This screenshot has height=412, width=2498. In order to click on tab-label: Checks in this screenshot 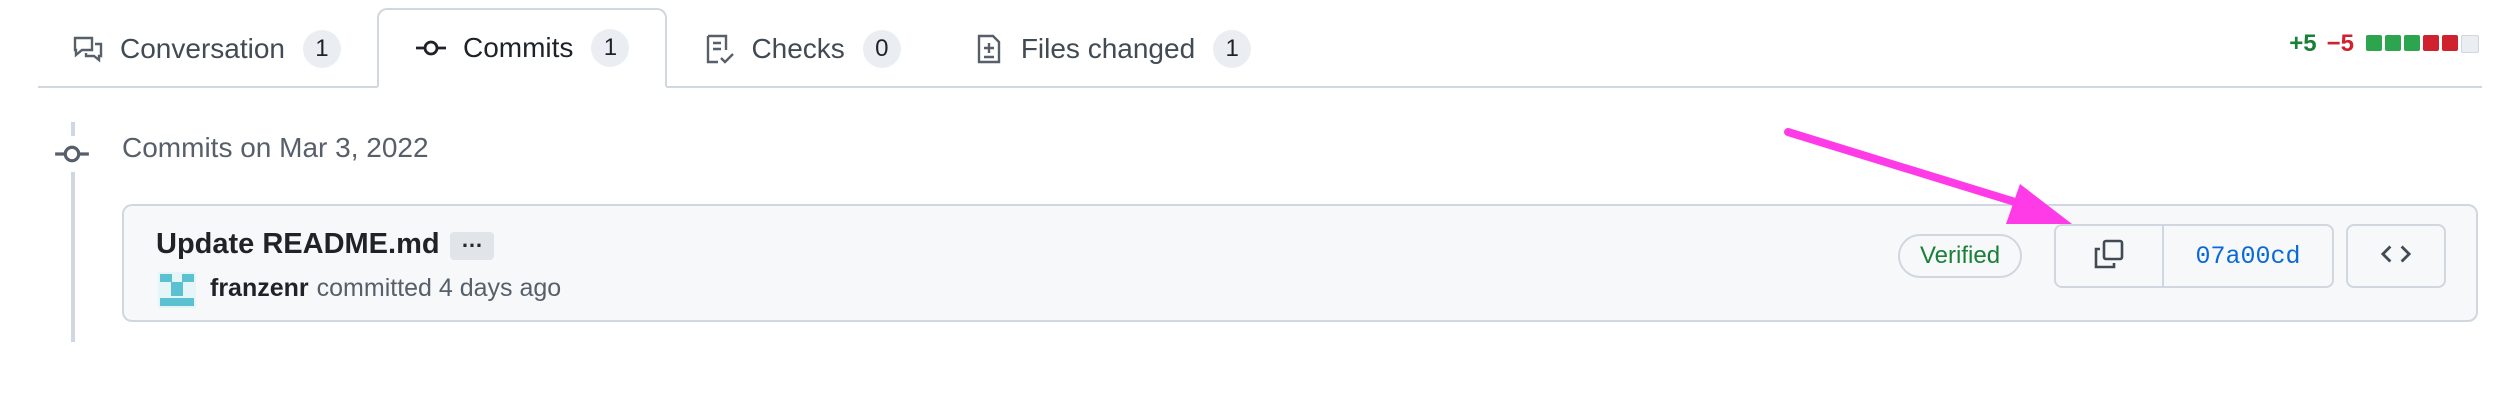, I will do `click(798, 48)`.